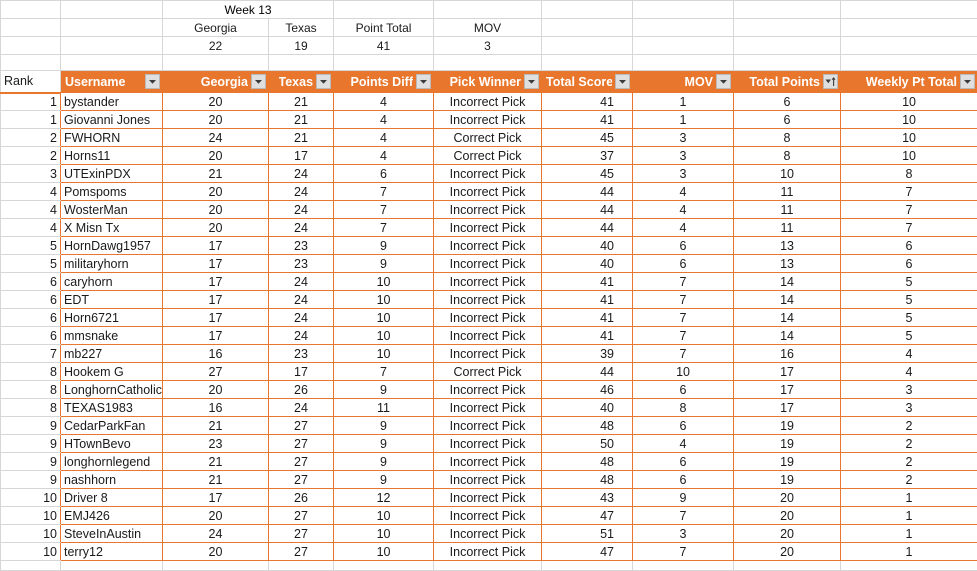 This screenshot has width=977, height=571. I want to click on cell-total-points: 10, so click(787, 174).